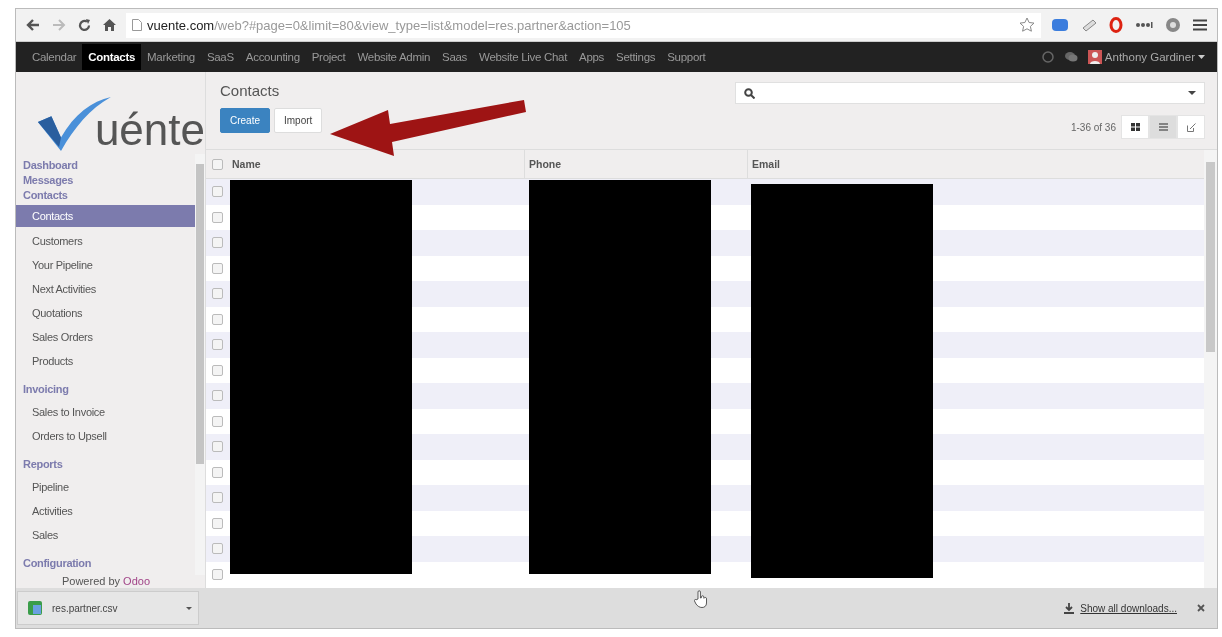 The image size is (1222, 637). Describe the element at coordinates (112, 57) in the screenshot. I see `menu-tab: Contacts` at that location.